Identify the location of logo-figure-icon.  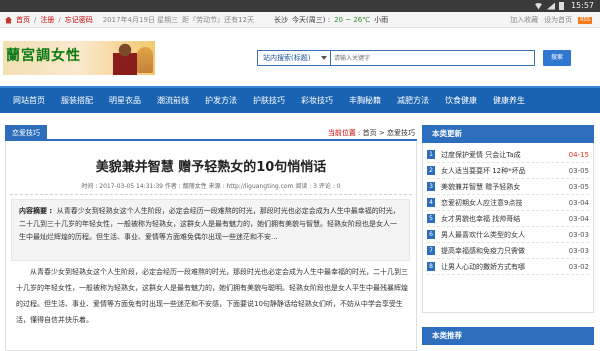
(145, 60).